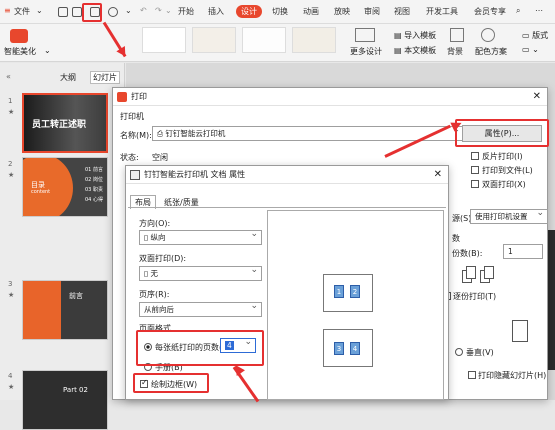 This screenshot has height=430, width=555. I want to click on slide-title: 前言, so click(76, 296).